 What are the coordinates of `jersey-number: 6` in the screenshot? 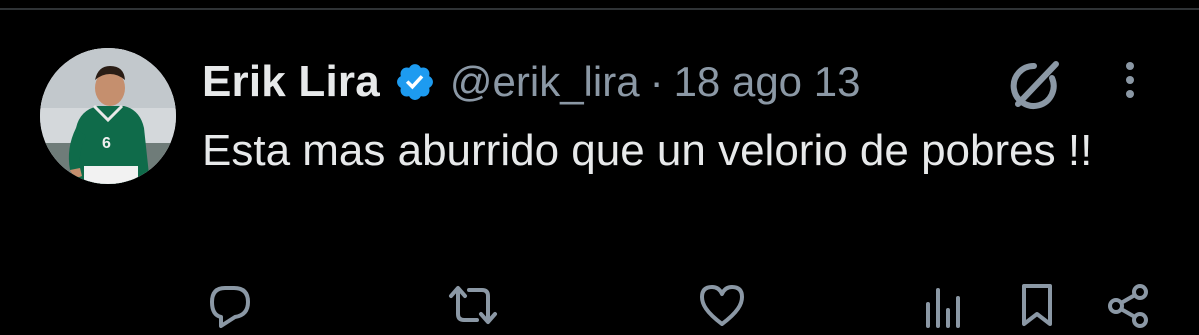 It's located at (106, 143).